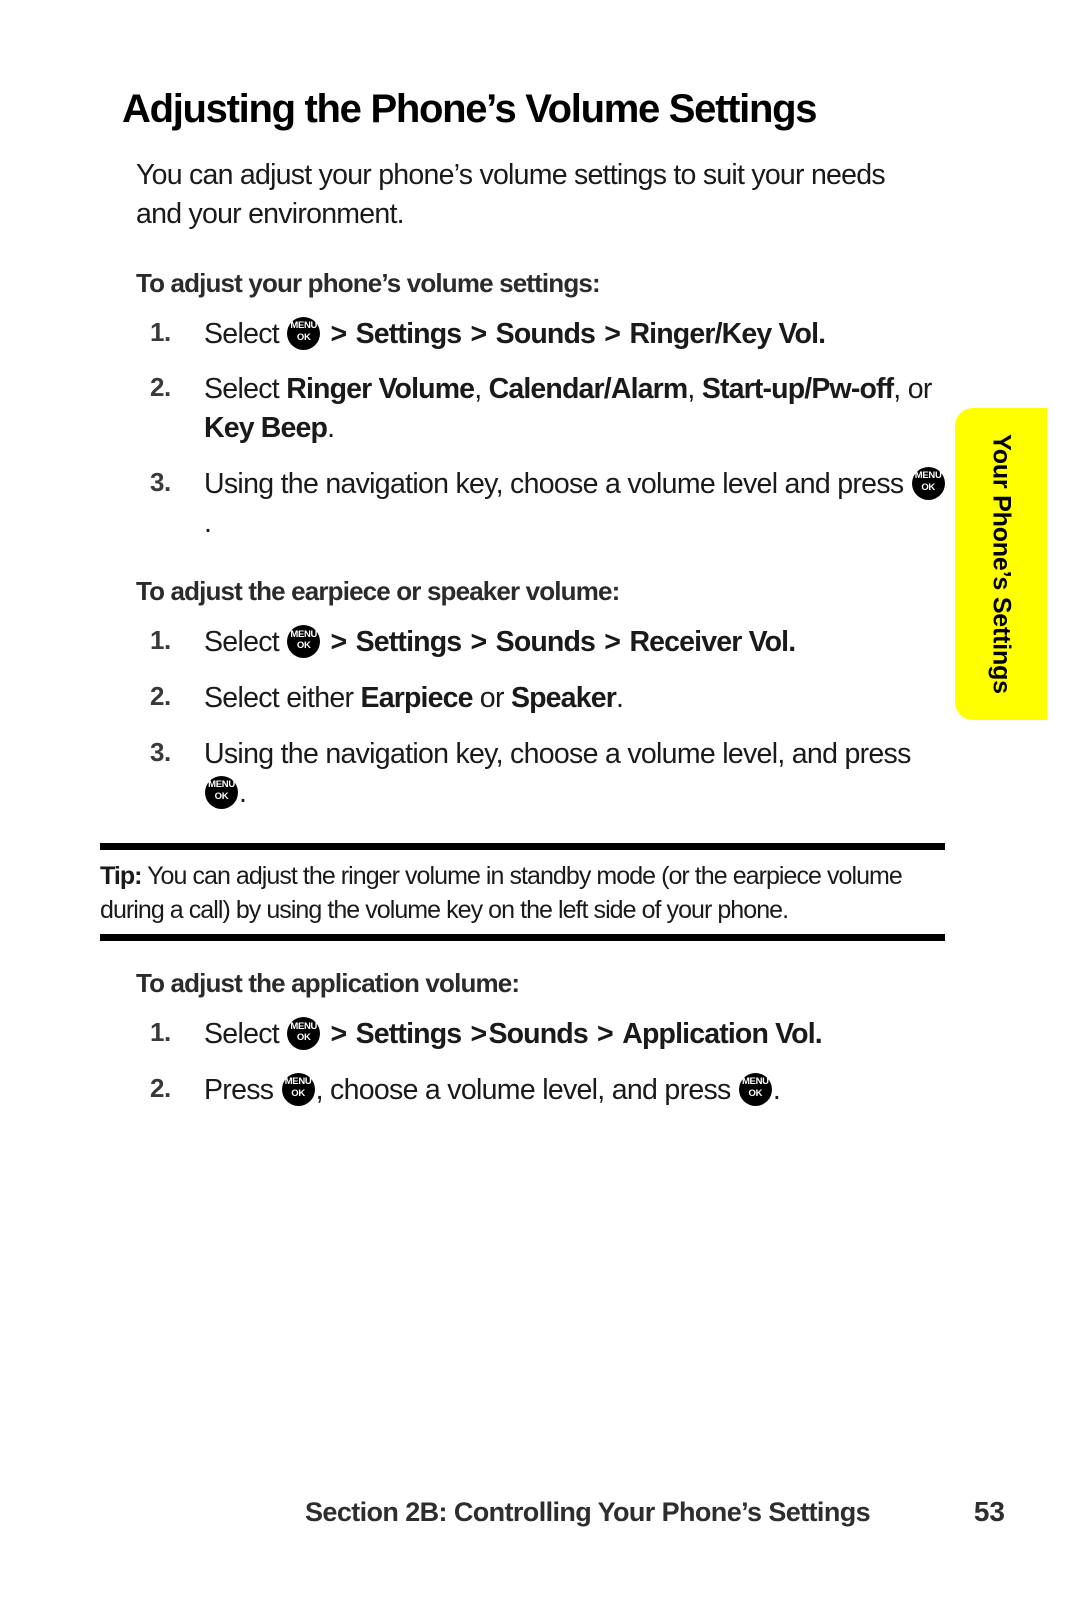 Image resolution: width=1080 pixels, height=1620 pixels. I want to click on tip-rule-top, so click(522, 846).